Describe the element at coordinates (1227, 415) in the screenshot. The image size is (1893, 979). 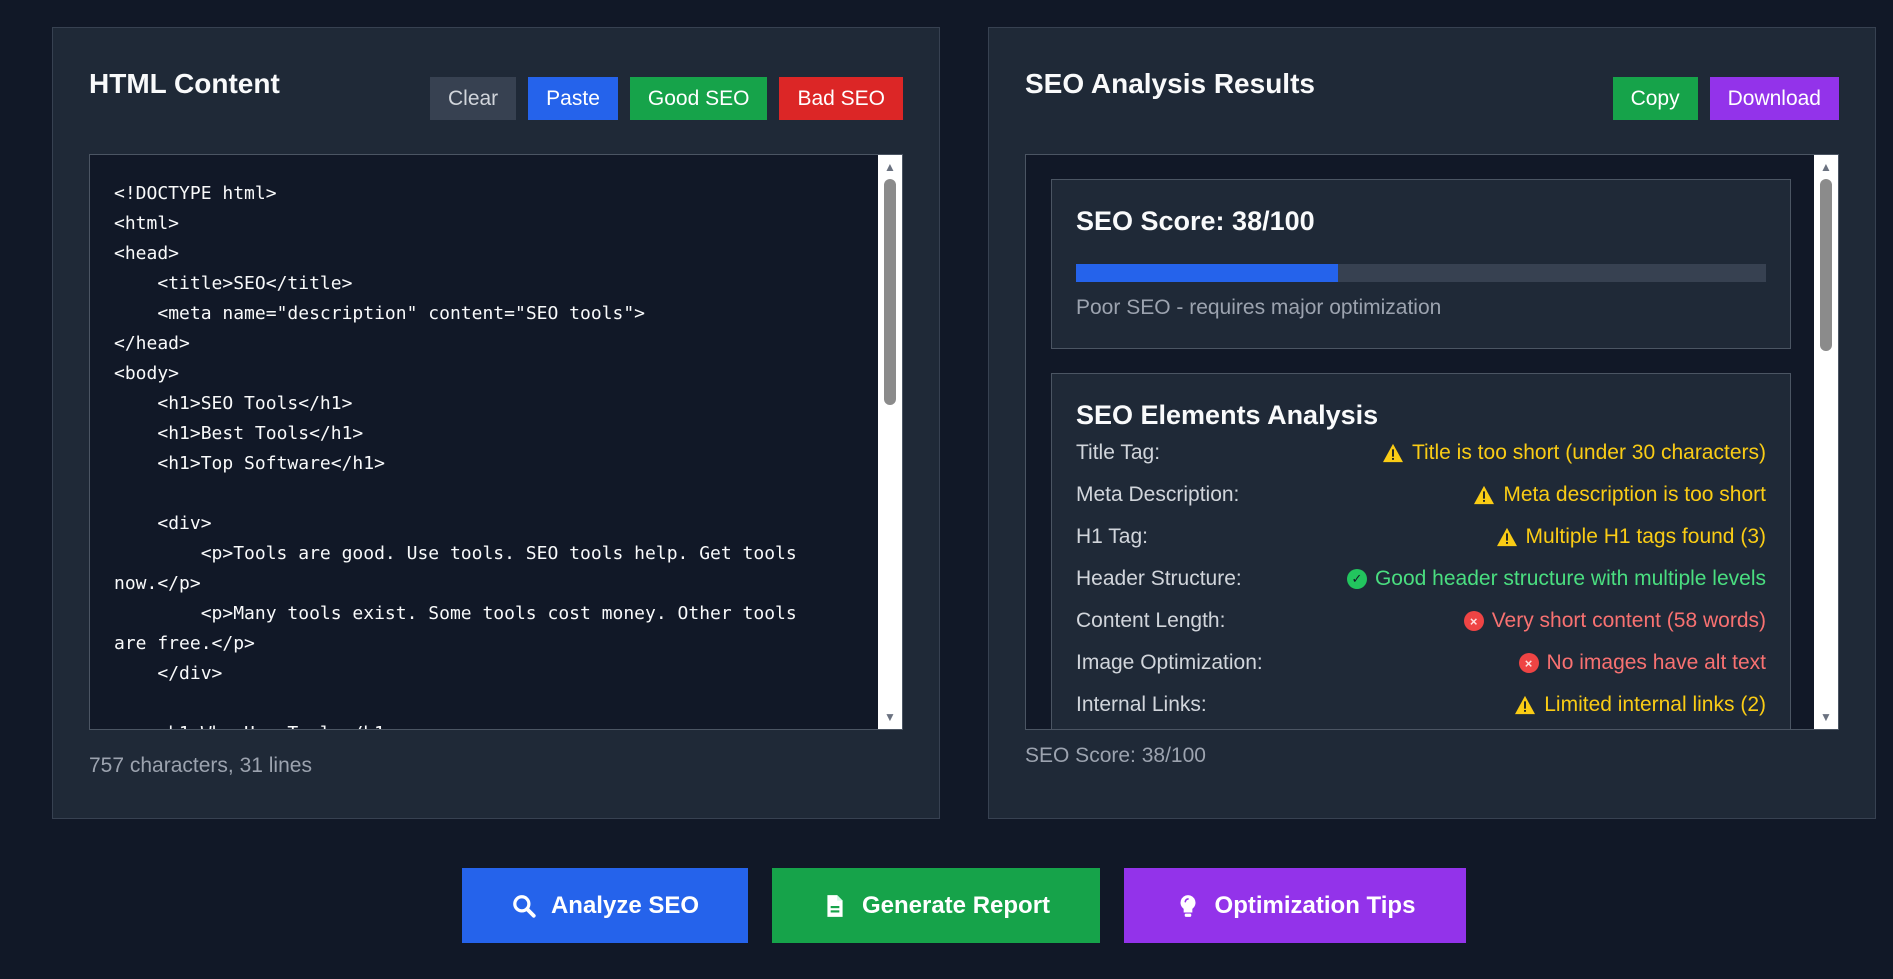
I see `seo-elements-heading: SEO Elements Analysis` at that location.